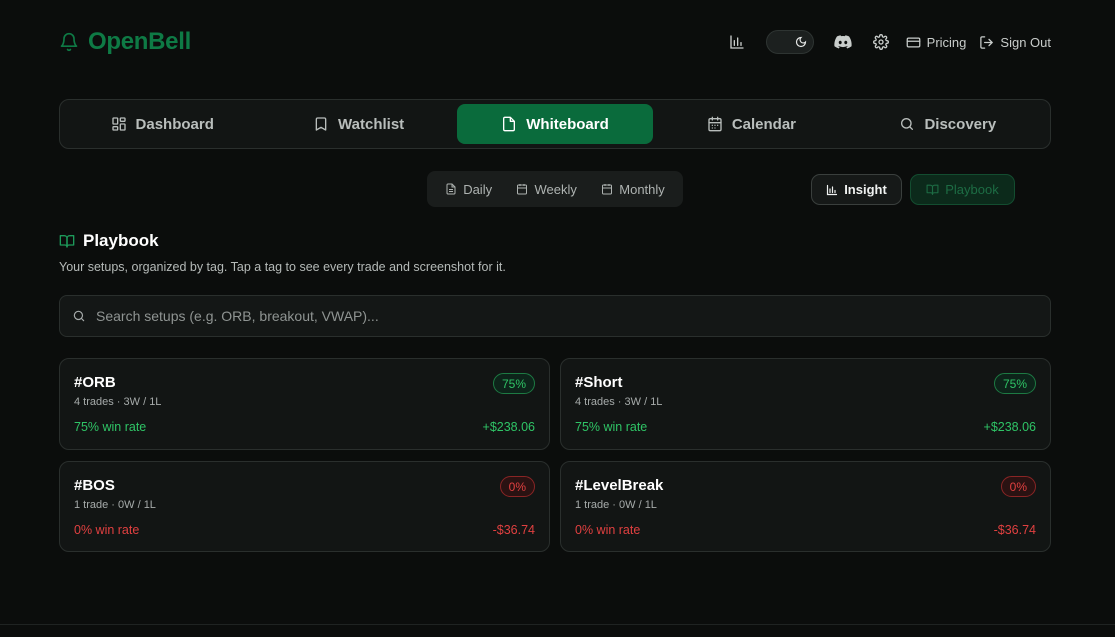  I want to click on tab-dashboard-label: Dashboard, so click(174, 124).